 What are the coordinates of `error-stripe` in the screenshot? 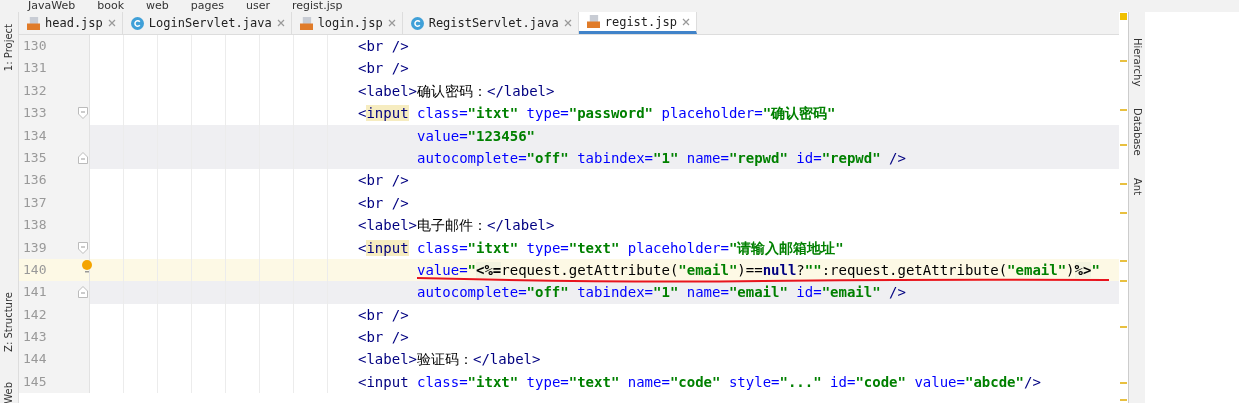 It's located at (1124, 207).